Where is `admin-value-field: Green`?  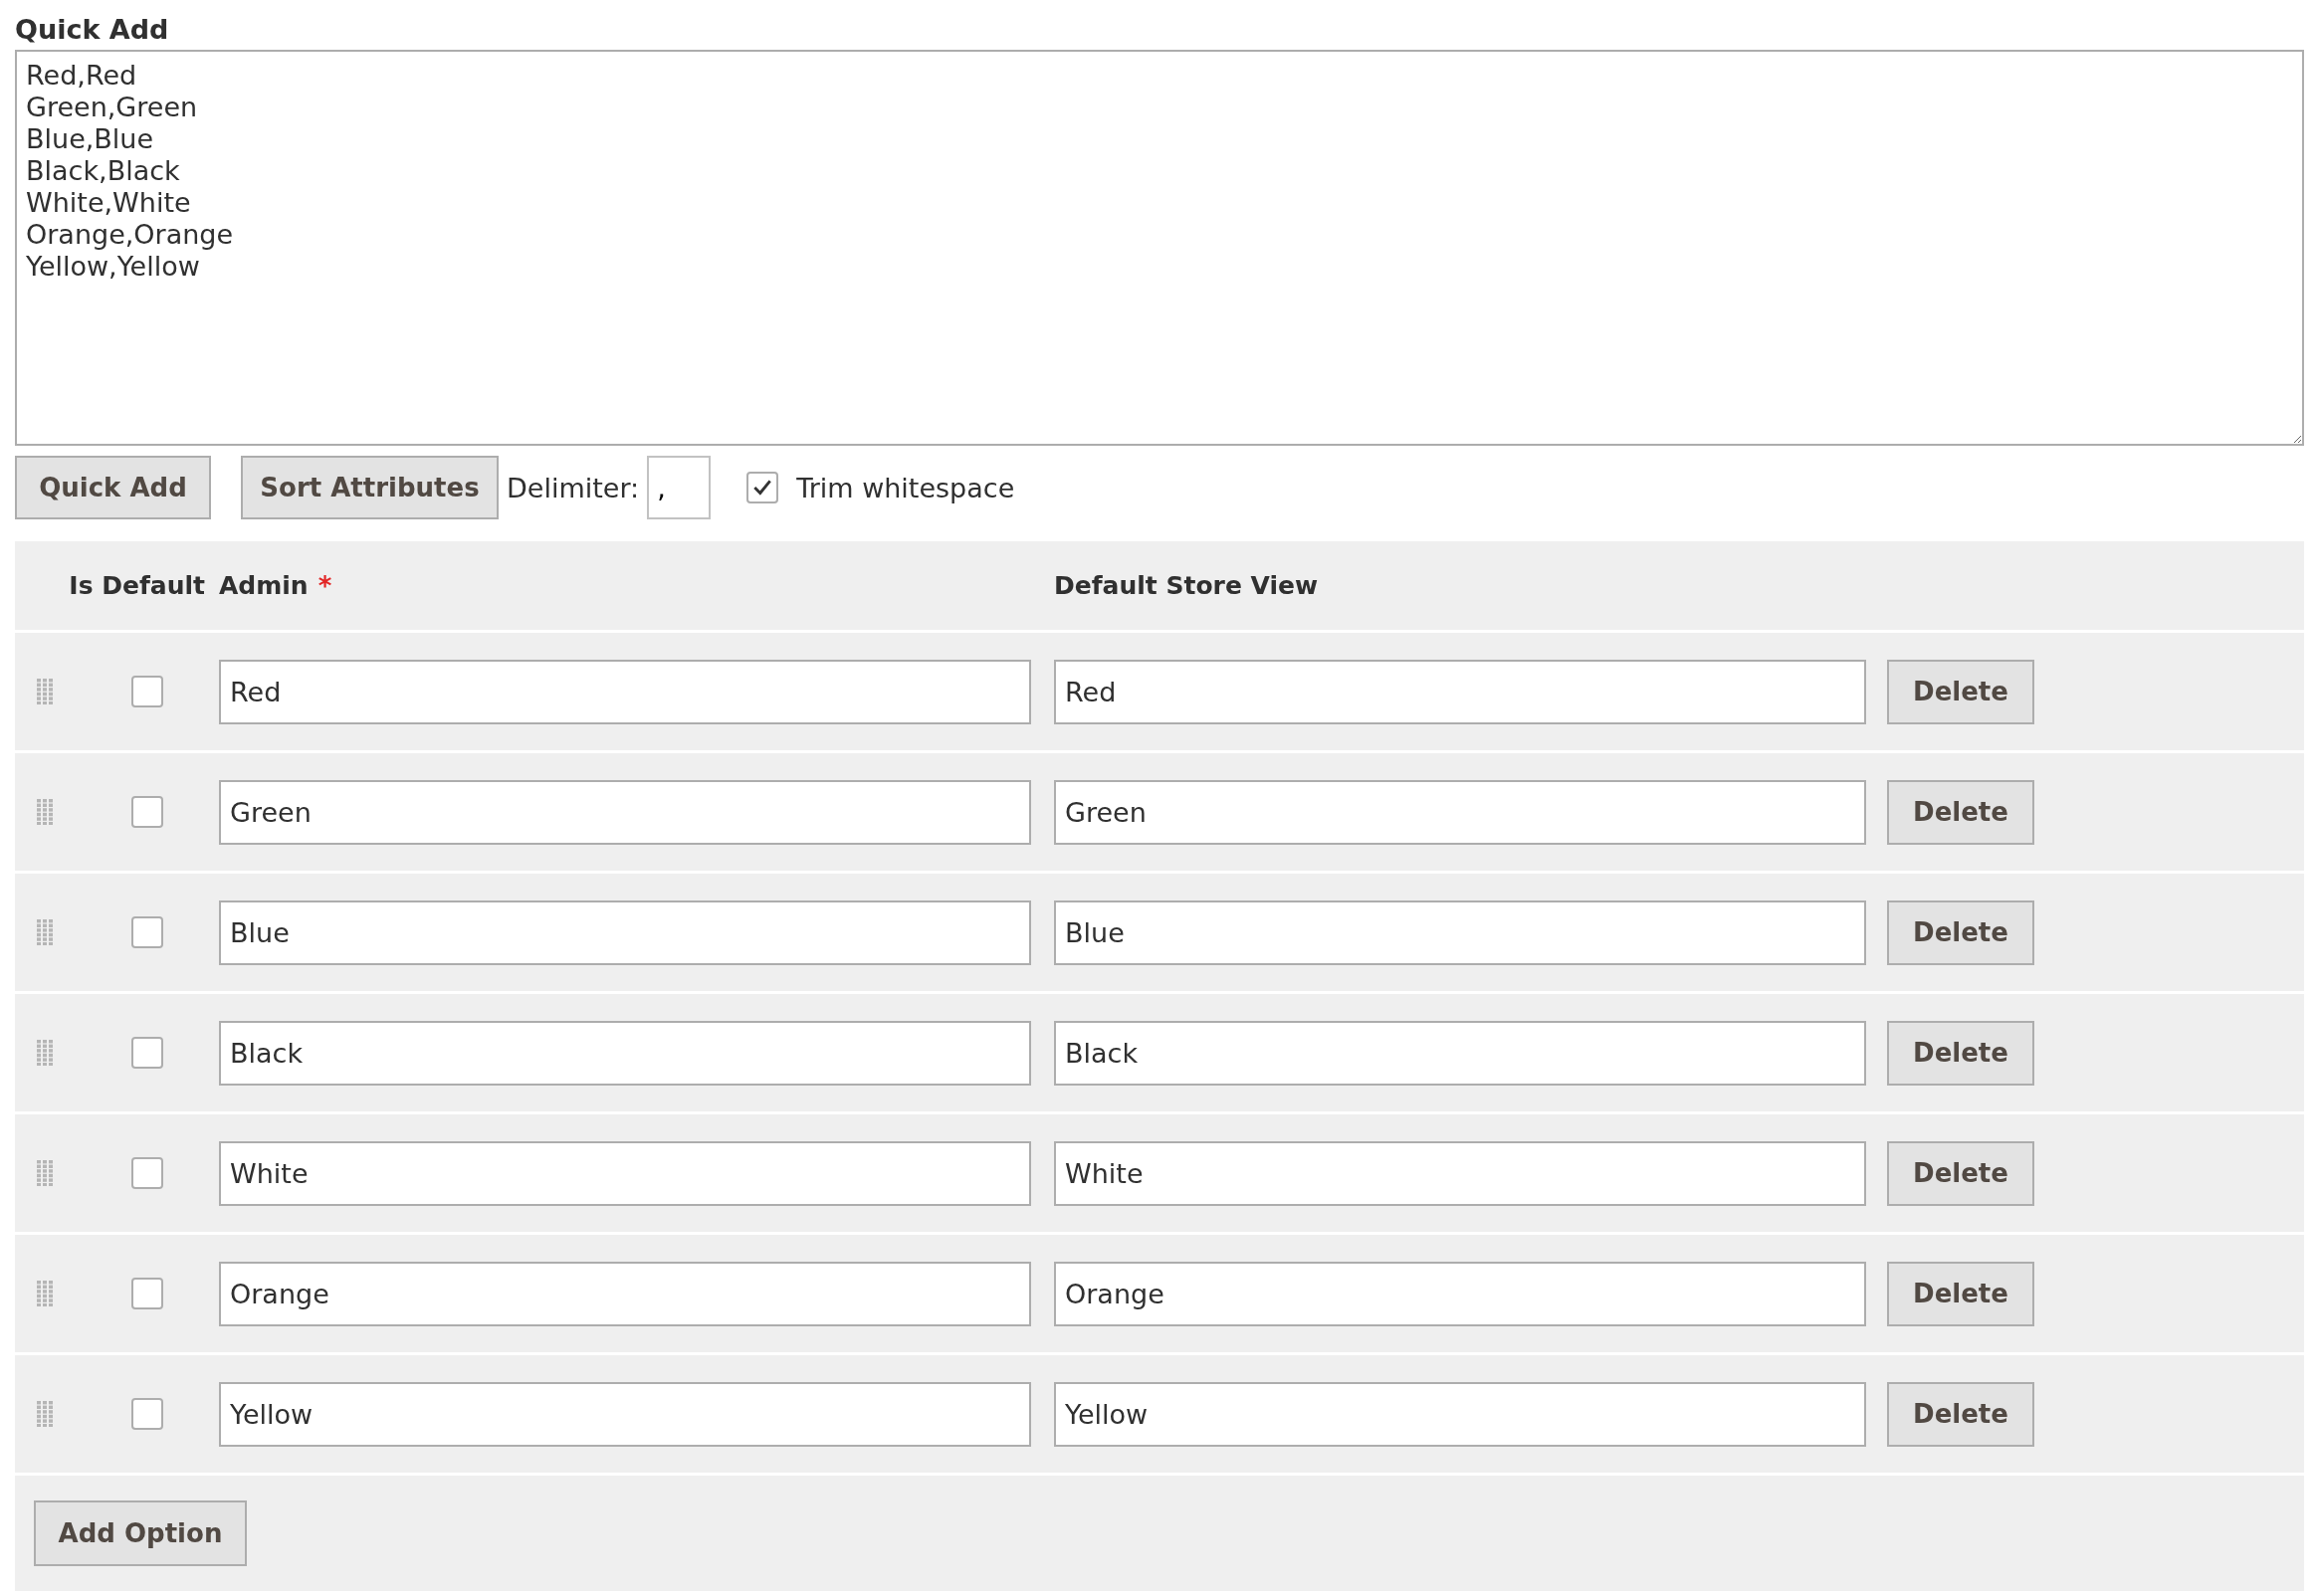 admin-value-field: Green is located at coordinates (625, 812).